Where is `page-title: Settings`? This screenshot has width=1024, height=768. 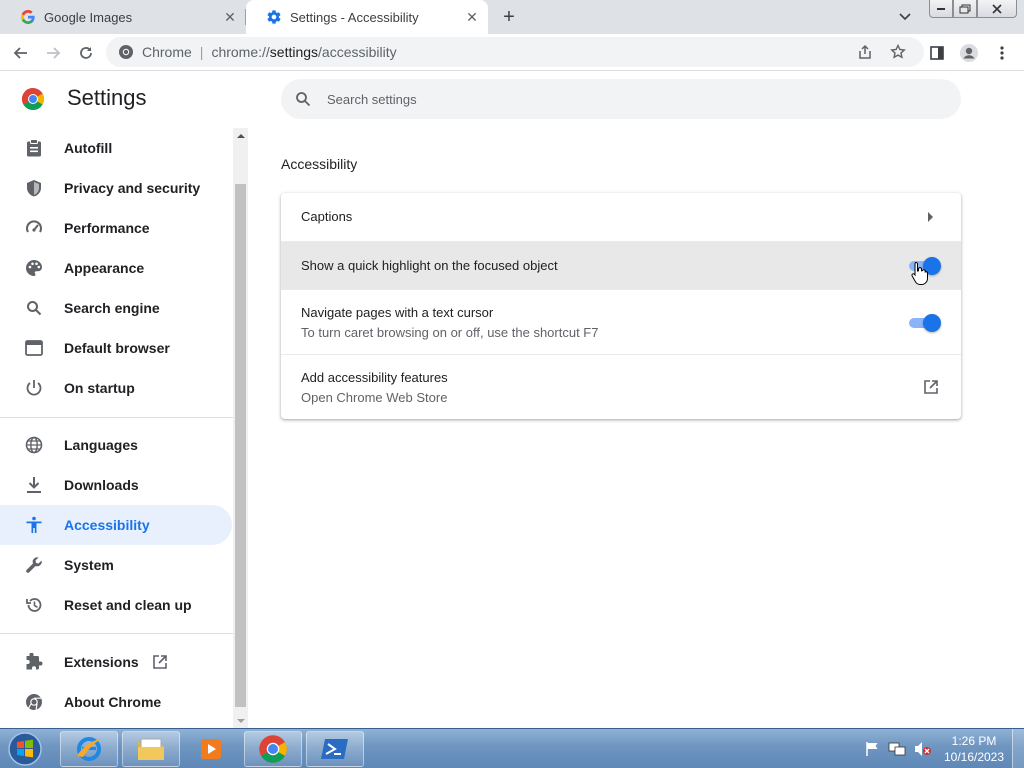 page-title: Settings is located at coordinates (107, 97).